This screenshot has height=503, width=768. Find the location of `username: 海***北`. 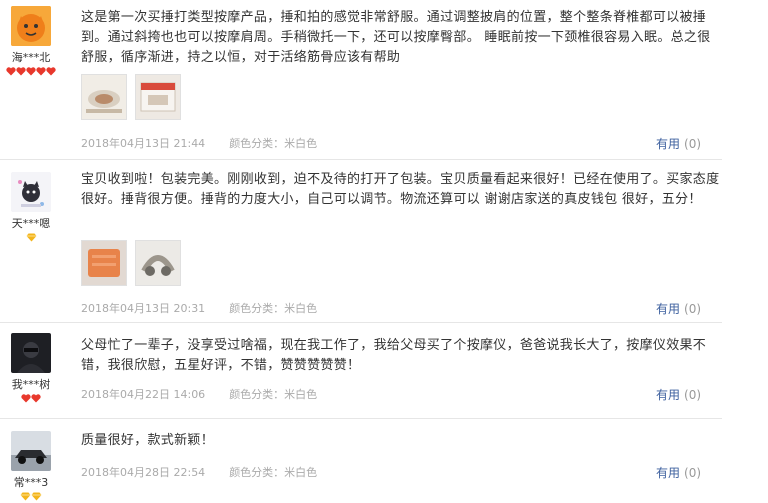

username: 海***北 is located at coordinates (31, 57).